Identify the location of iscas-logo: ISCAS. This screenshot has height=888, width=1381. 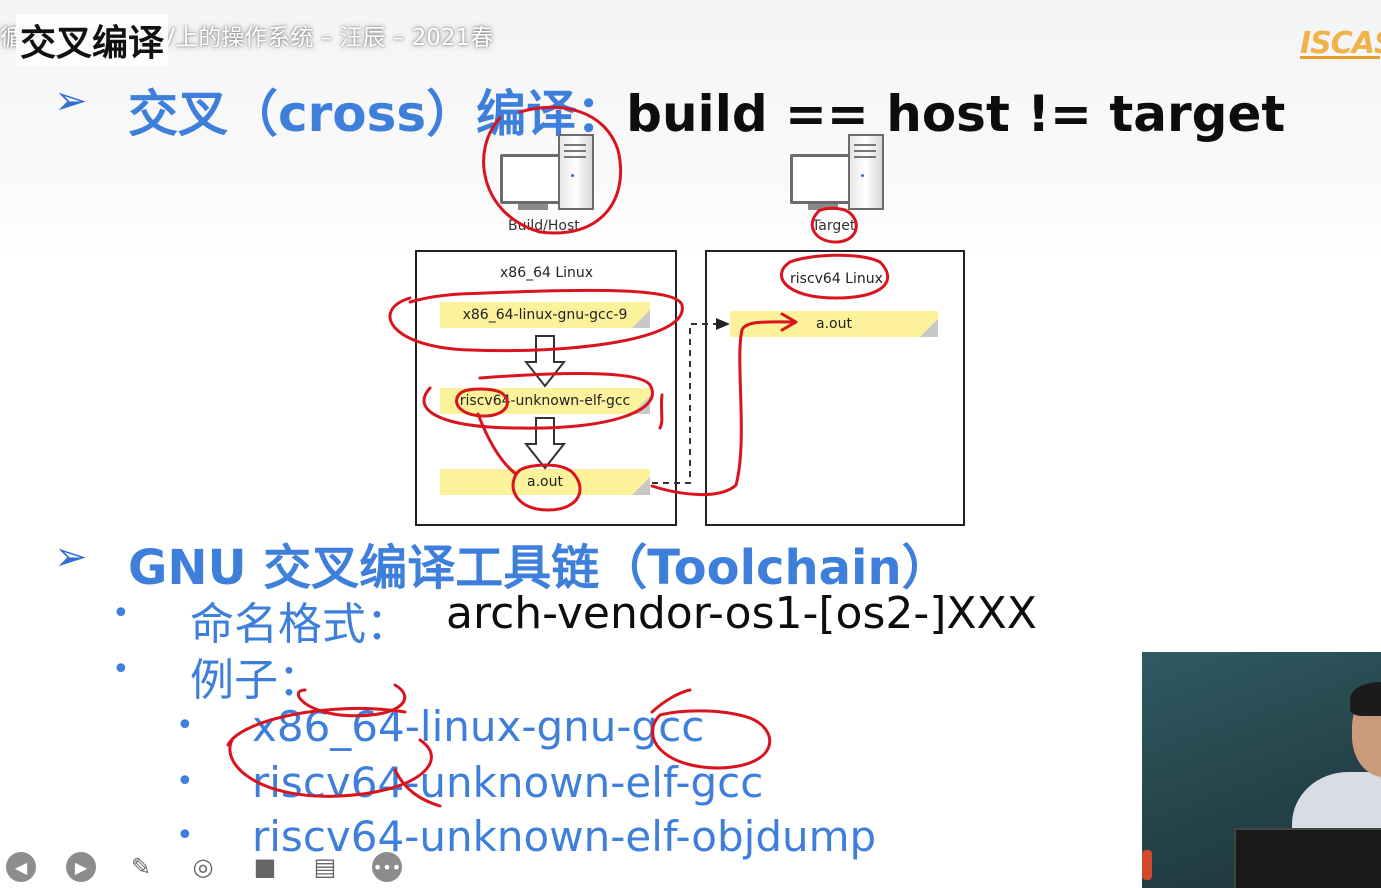
(1340, 43).